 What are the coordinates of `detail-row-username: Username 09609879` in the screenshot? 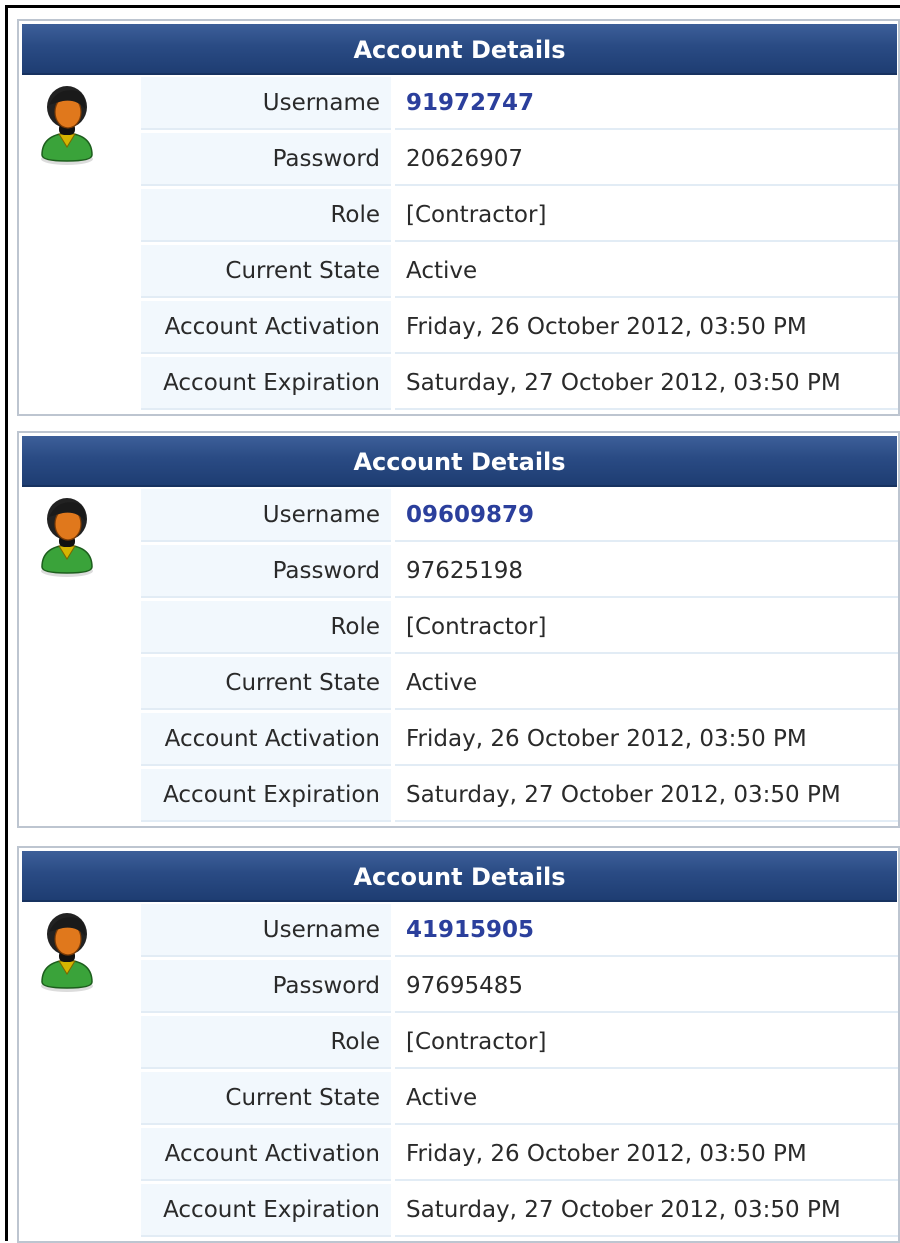 It's located at (519, 515).